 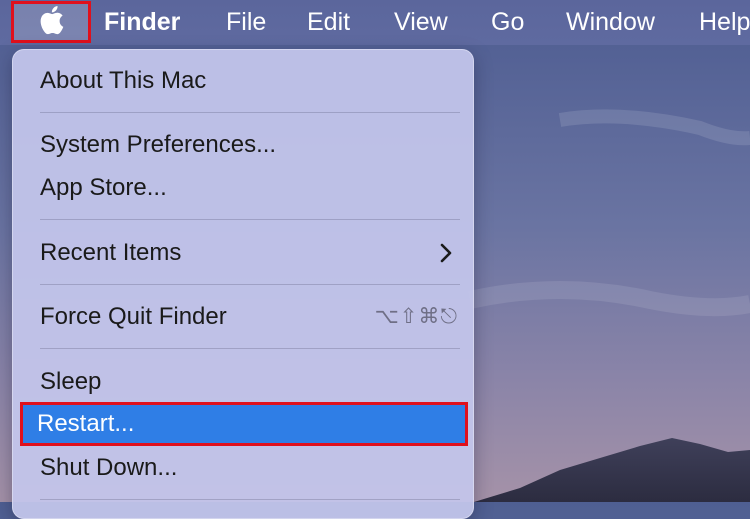 I want to click on menu-window: Window, so click(x=610, y=22).